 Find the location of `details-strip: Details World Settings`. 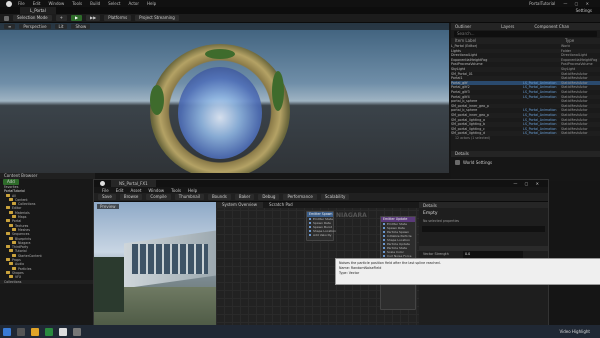

details-strip: Details World Settings is located at coordinates (525, 166).